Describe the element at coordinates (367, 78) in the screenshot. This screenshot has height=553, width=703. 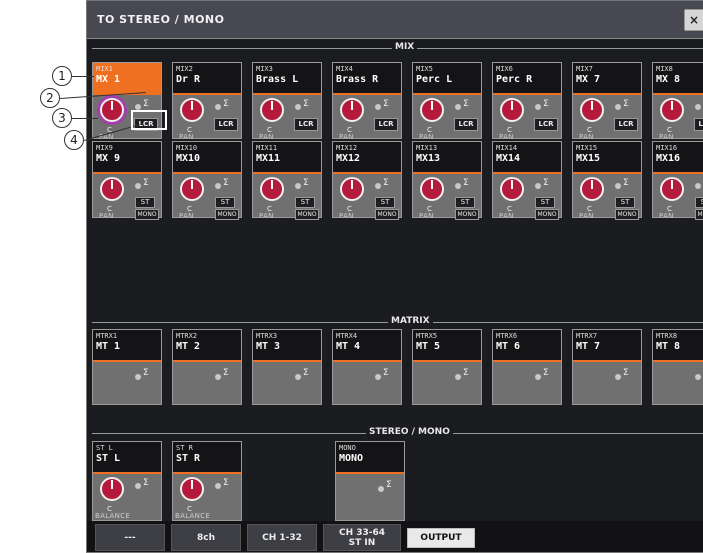
I see `channel-name-header: MIX4 Brass R` at that location.